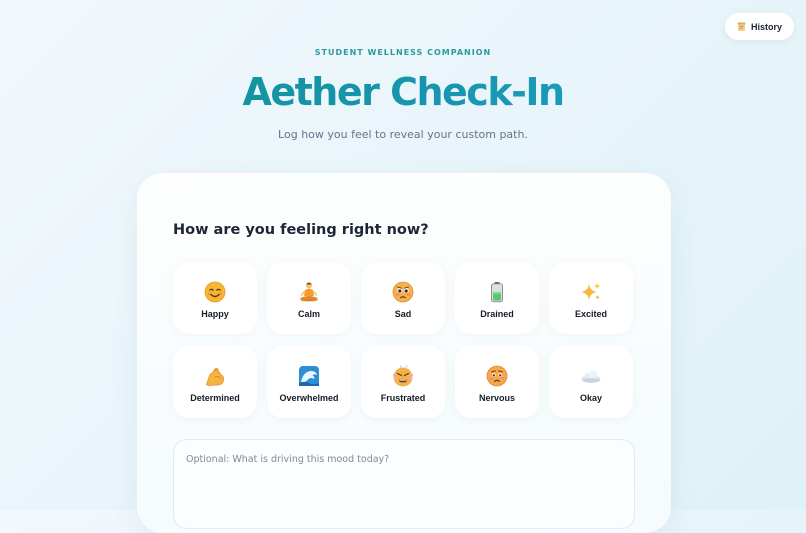  I want to click on mood-note-input, so click(404, 484).